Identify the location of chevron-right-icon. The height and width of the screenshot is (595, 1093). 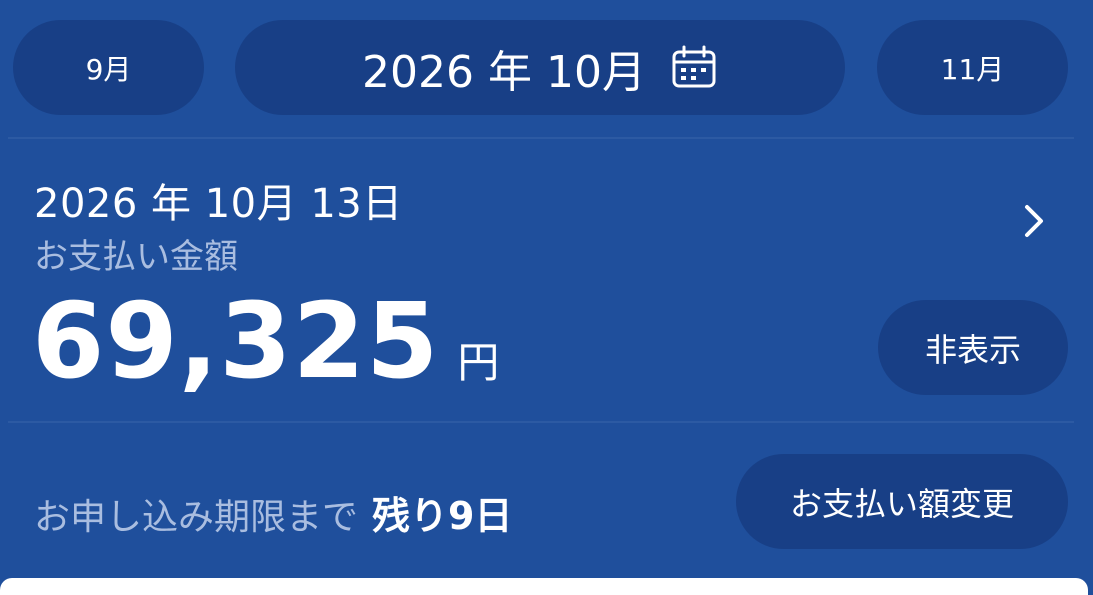
(1034, 221).